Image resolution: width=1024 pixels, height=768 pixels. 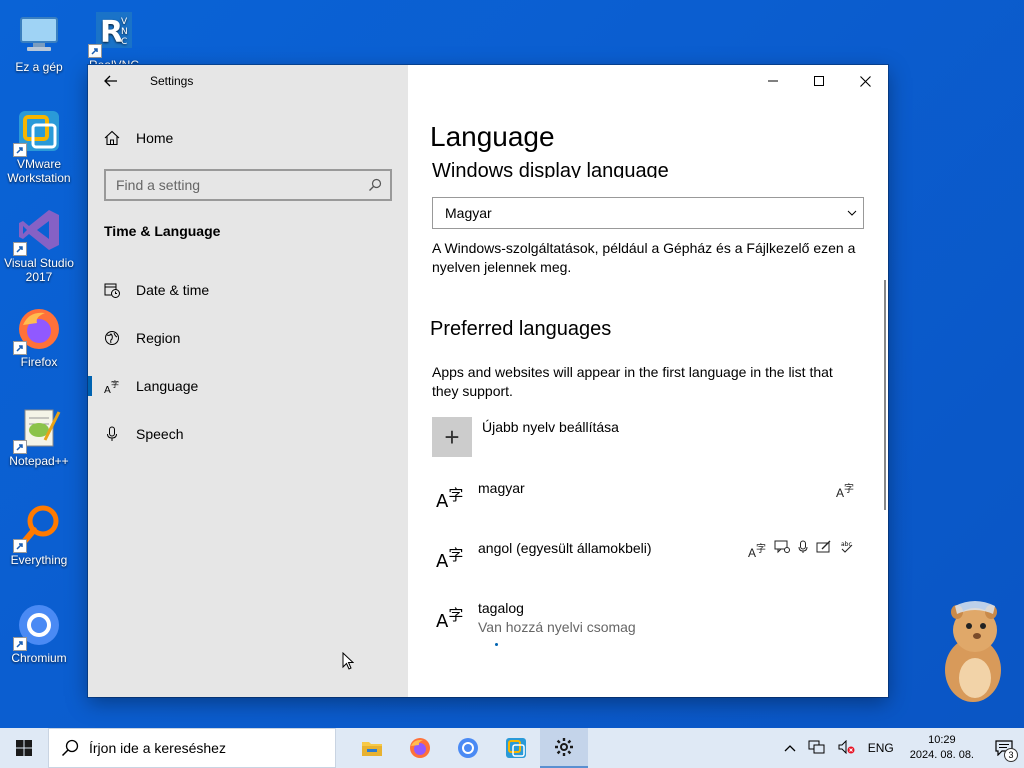 I want to click on desktop-icon-visual-studio: Visual Studio 2017, so click(x=39, y=245).